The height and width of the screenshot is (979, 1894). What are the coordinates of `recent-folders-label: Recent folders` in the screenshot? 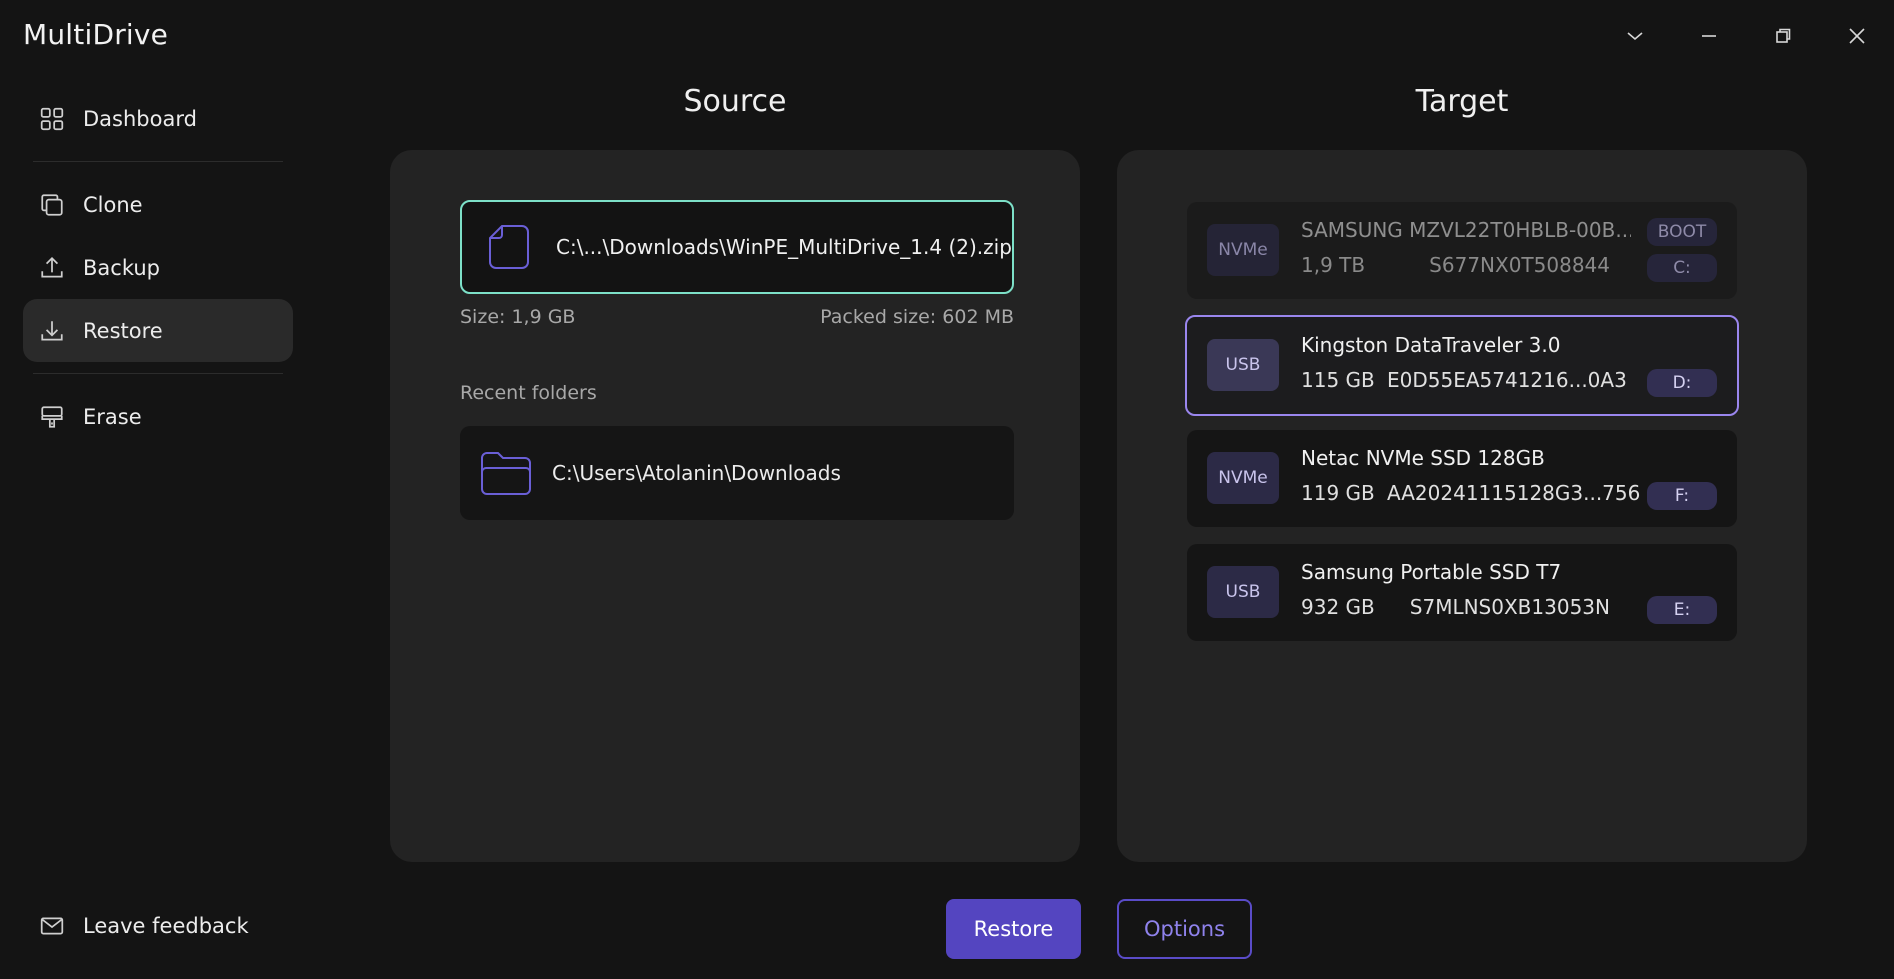 It's located at (528, 393).